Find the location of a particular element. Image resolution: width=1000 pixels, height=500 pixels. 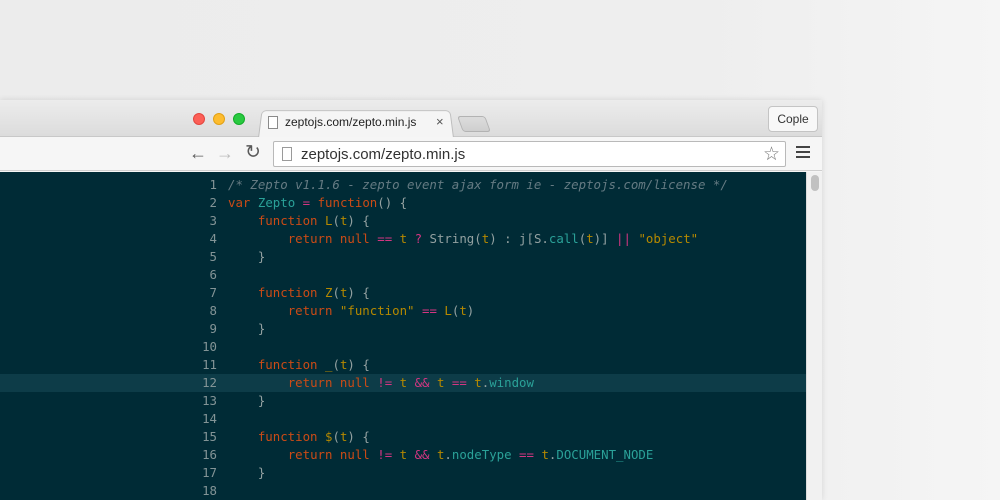

code-line: 11 function _(t) { is located at coordinates (403, 365).